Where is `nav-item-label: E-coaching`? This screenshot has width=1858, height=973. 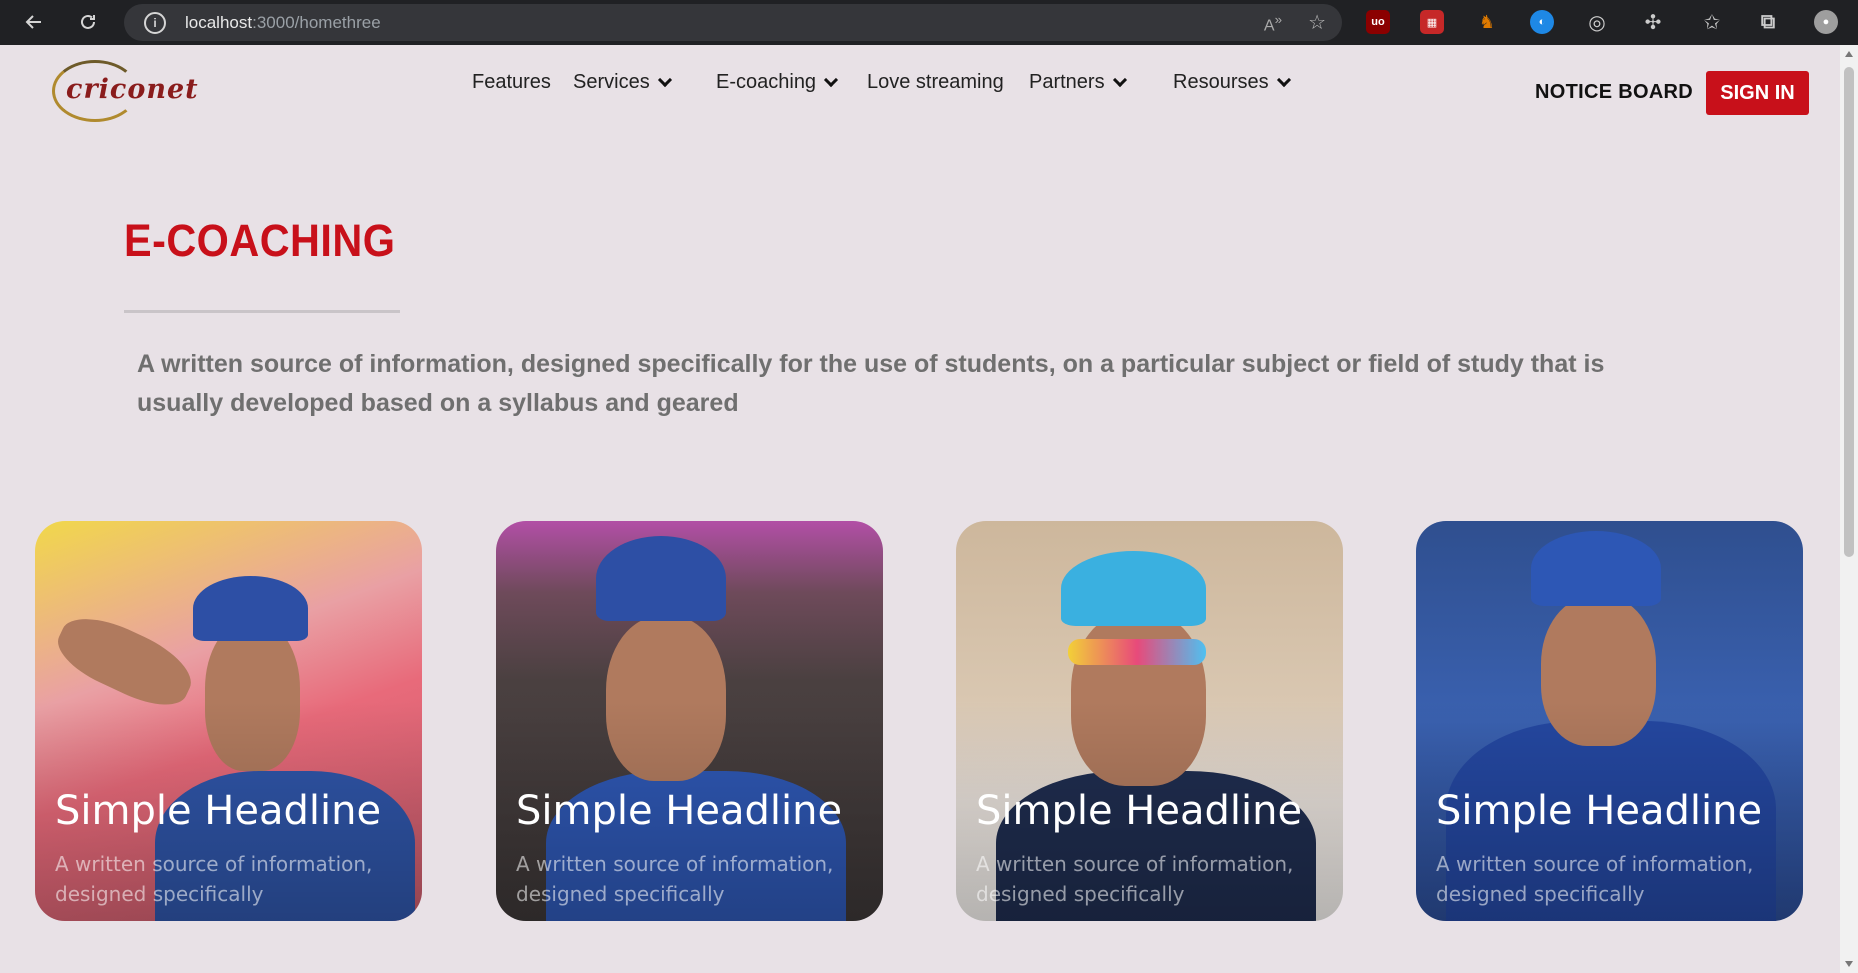
nav-item-label: E-coaching is located at coordinates (766, 82).